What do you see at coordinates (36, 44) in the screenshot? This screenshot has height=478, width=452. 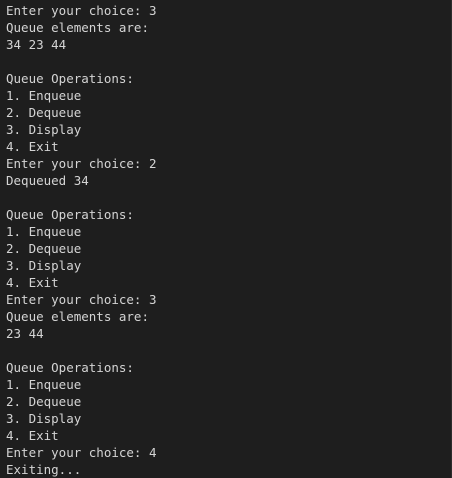 I see `terminal-line: 34 23 44` at bounding box center [36, 44].